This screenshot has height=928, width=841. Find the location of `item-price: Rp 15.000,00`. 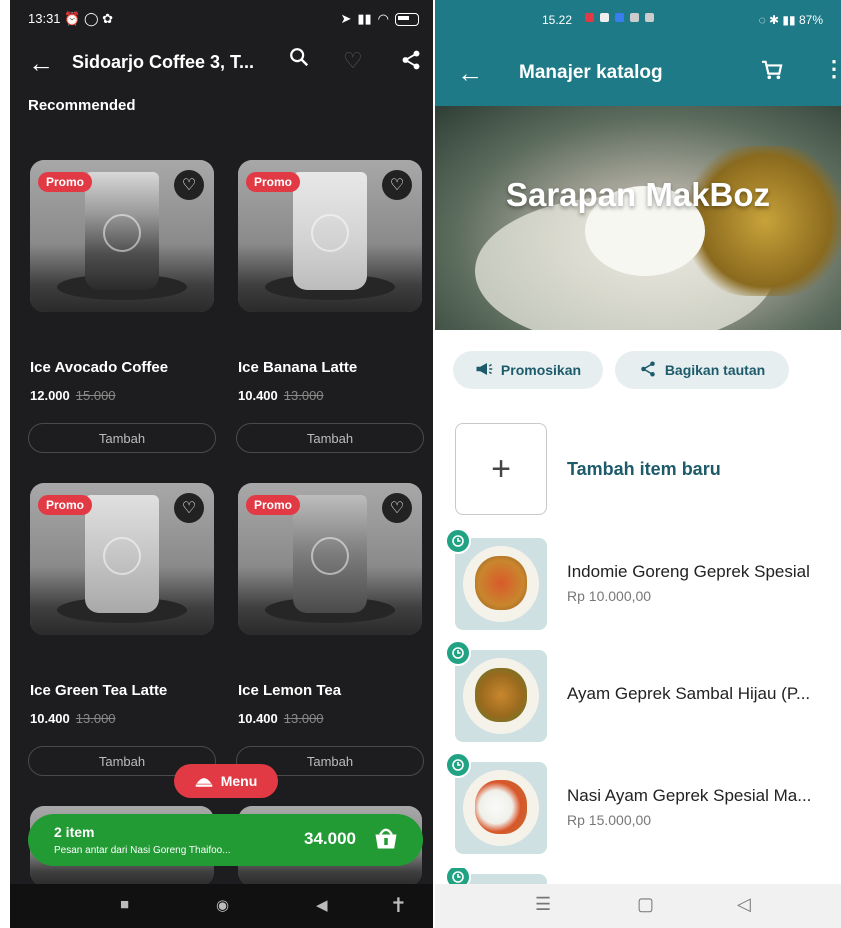

item-price: Rp 15.000,00 is located at coordinates (609, 820).